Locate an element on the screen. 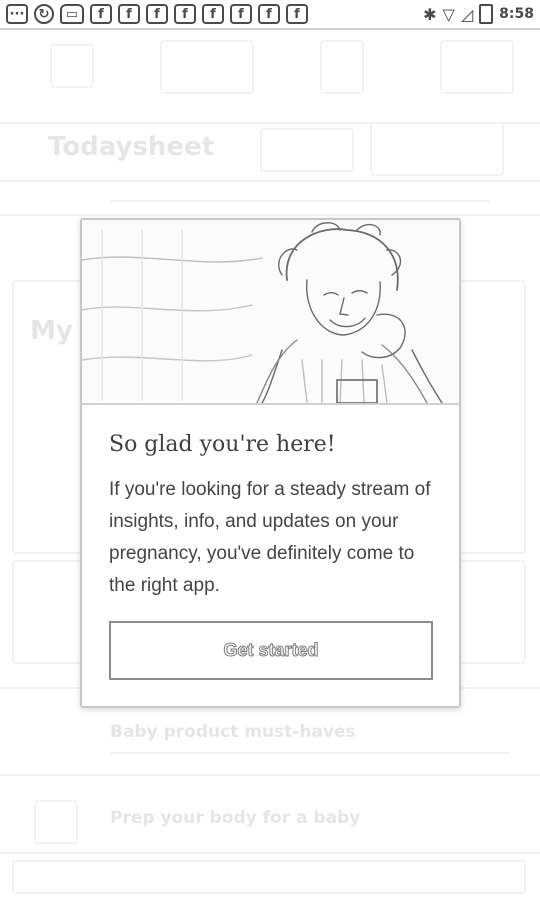  bluetooth-icon: ✱ is located at coordinates (430, 14).